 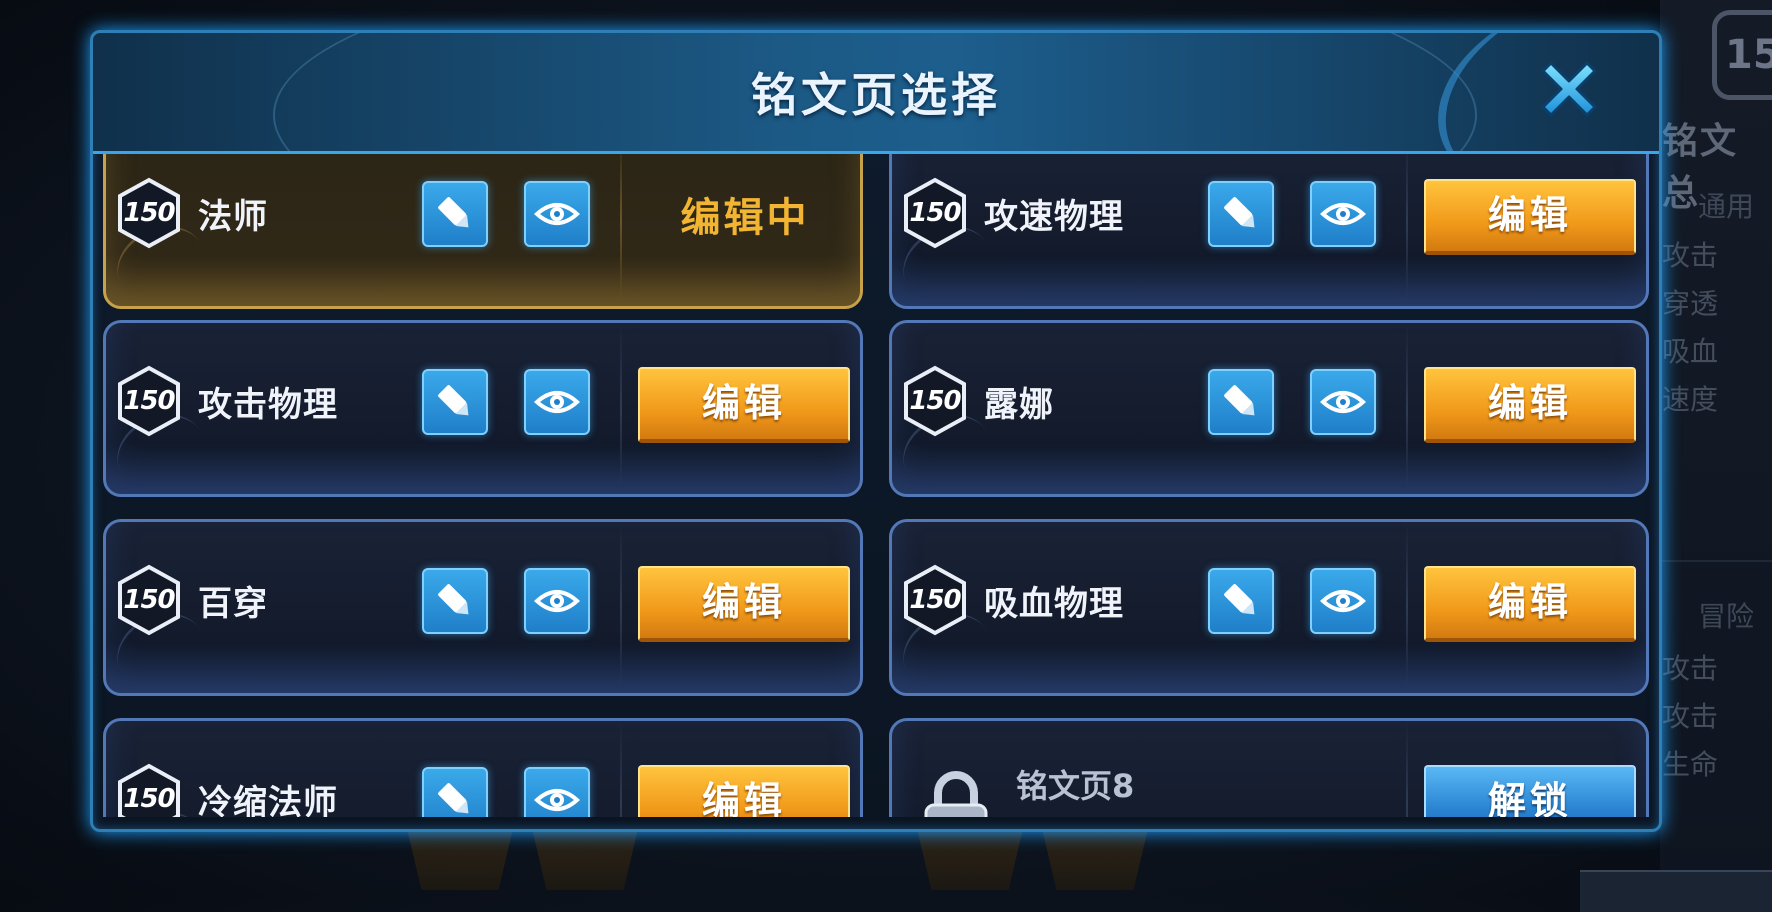 I want to click on modal-header: 铭文页选择, so click(x=876, y=93).